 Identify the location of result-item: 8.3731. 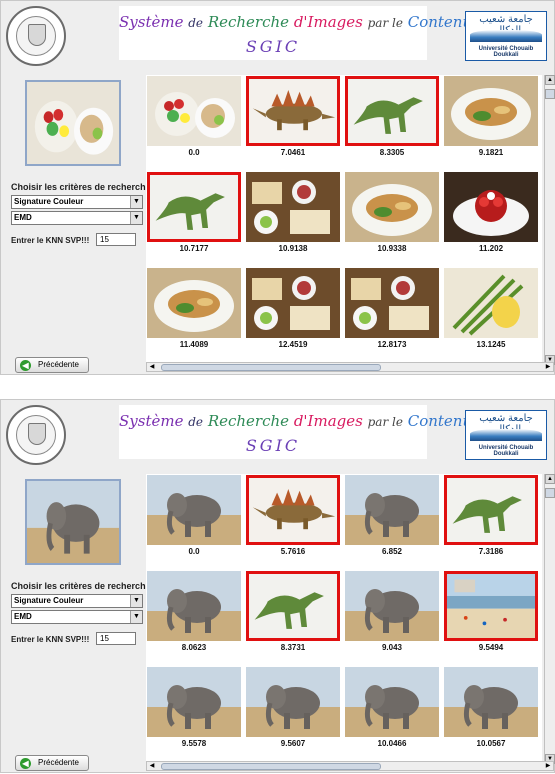
(293, 618).